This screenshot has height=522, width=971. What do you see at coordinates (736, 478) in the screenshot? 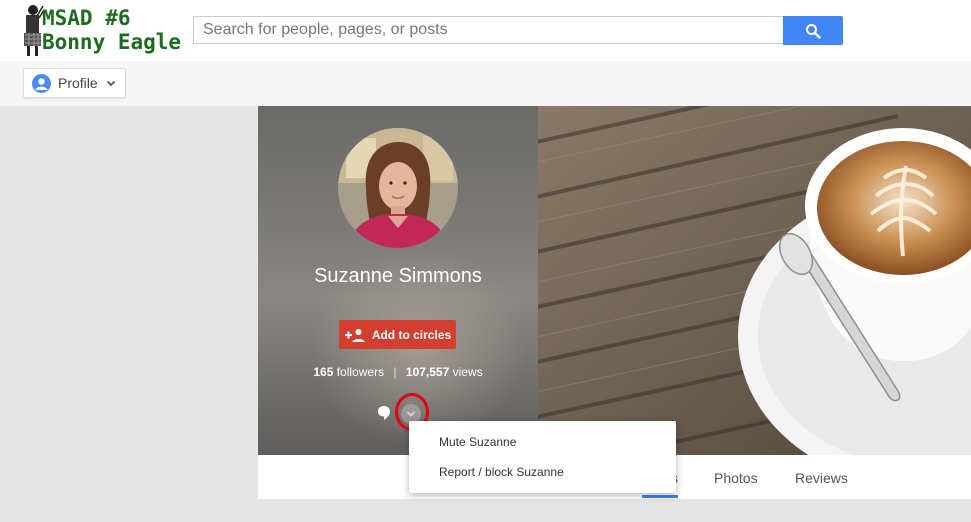
I see `tab-photos: Photos` at bounding box center [736, 478].